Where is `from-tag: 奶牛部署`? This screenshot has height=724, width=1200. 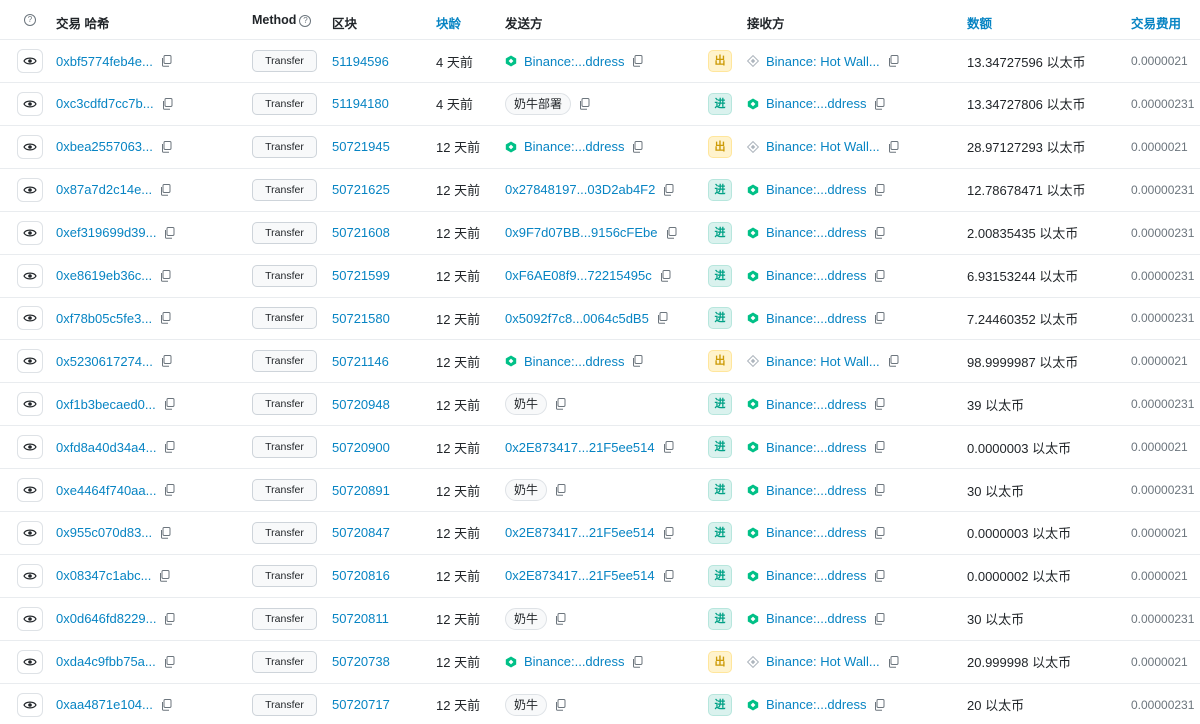
from-tag: 奶牛部署 is located at coordinates (538, 103).